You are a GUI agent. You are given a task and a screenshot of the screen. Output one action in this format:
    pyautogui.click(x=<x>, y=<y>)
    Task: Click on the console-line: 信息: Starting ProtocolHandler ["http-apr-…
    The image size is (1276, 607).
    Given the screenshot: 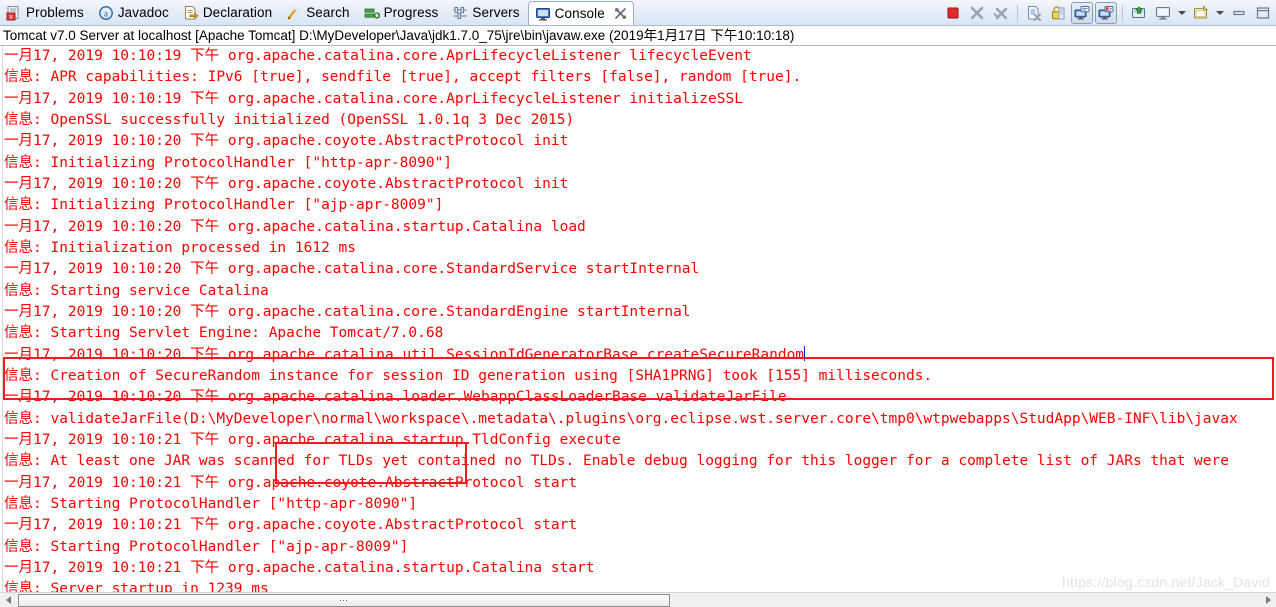 What is the action you would take?
    pyautogui.click(x=211, y=503)
    